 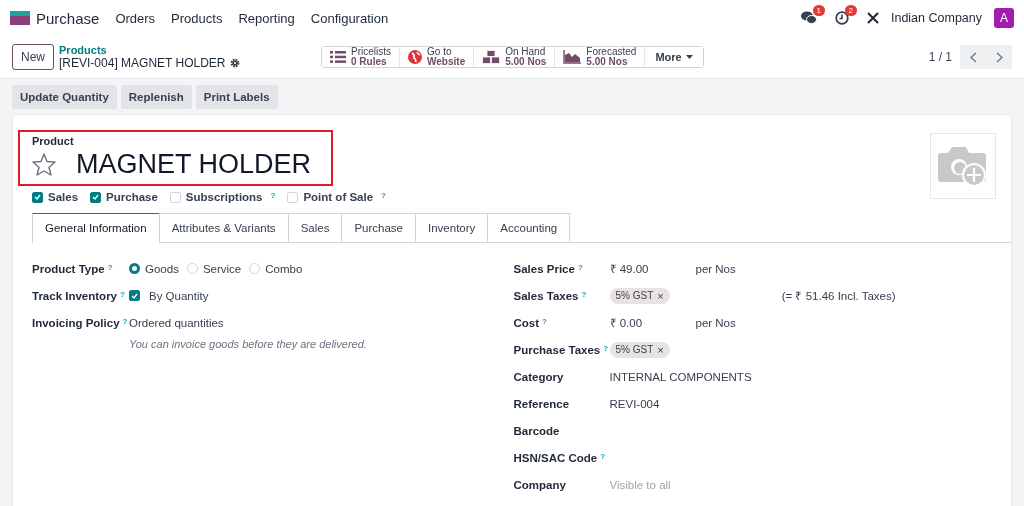 I want to click on chevron-right-icon, so click(x=999, y=57).